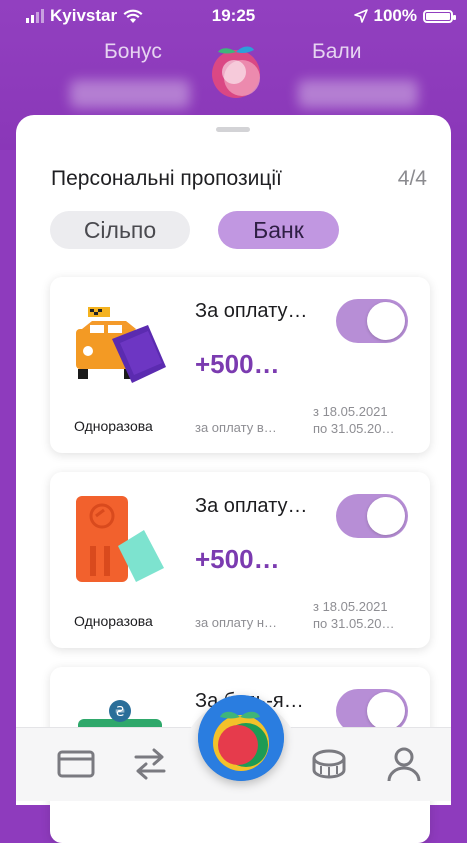 This screenshot has height=843, width=467. What do you see at coordinates (120, 344) in the screenshot?
I see `taxi-card-icon` at bounding box center [120, 344].